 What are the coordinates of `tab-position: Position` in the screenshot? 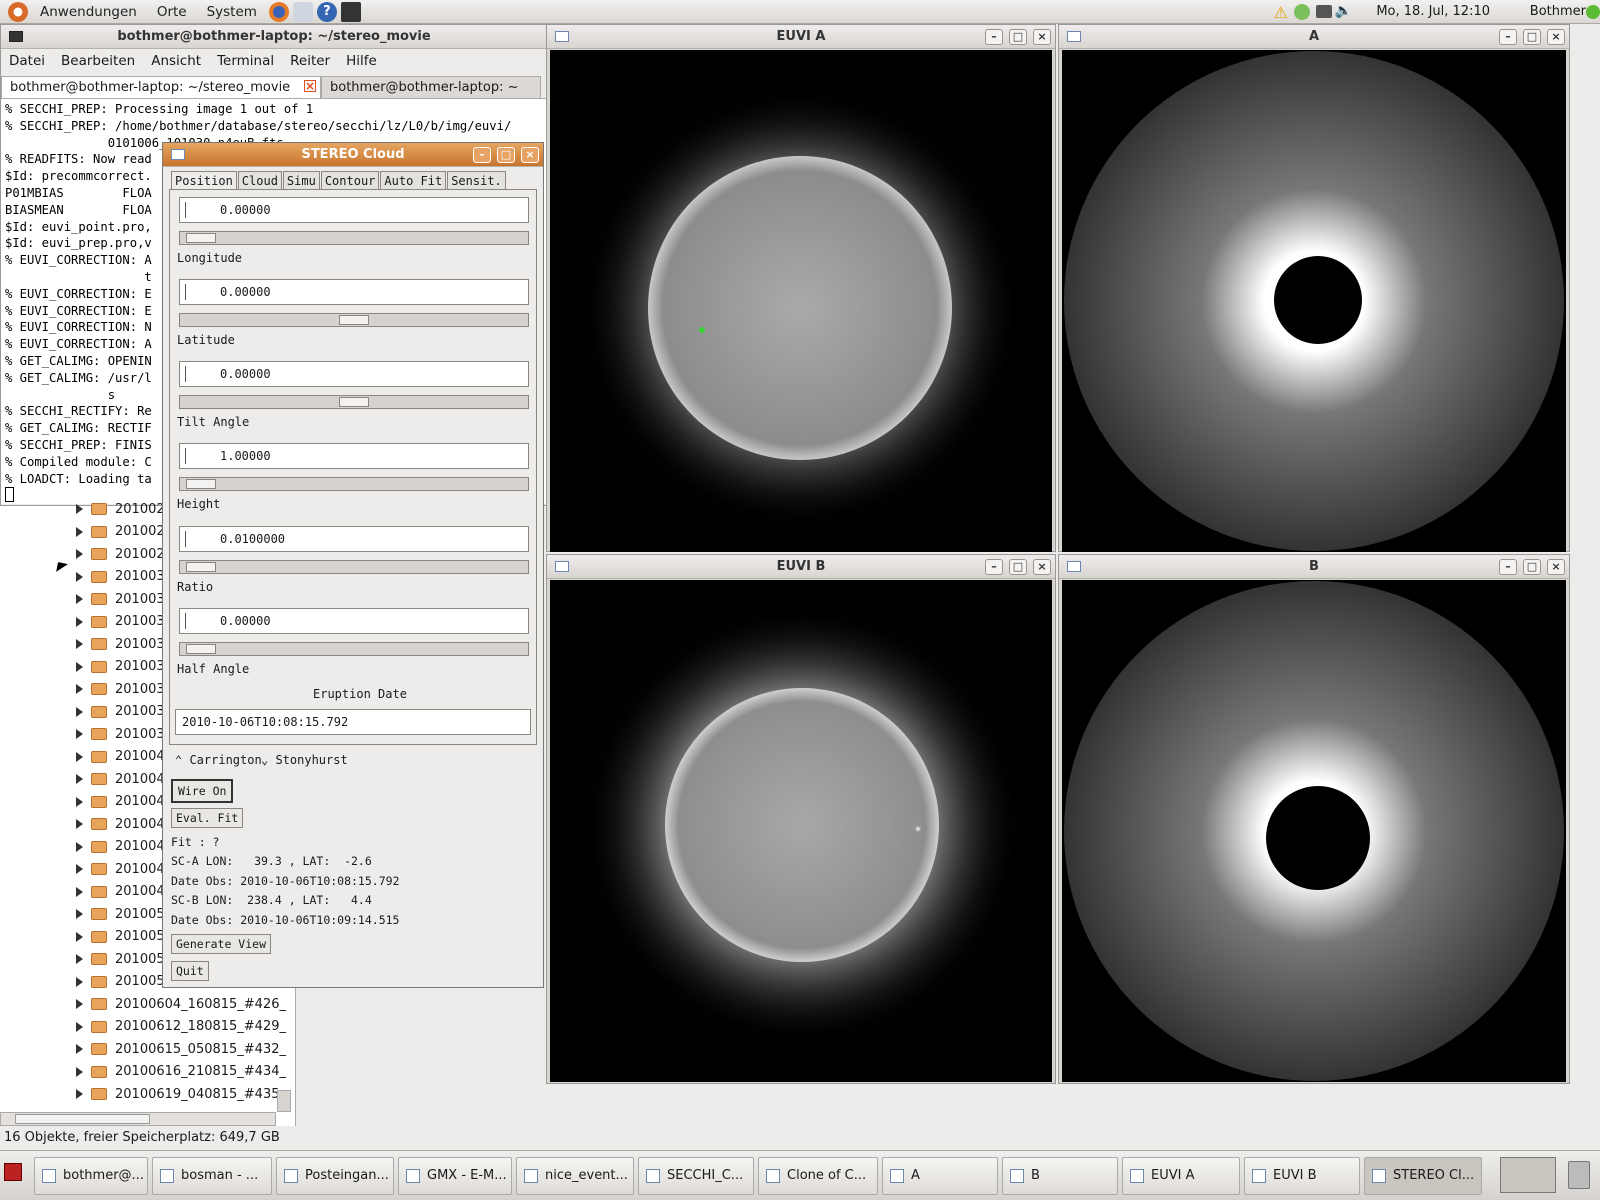 It's located at (204, 180).